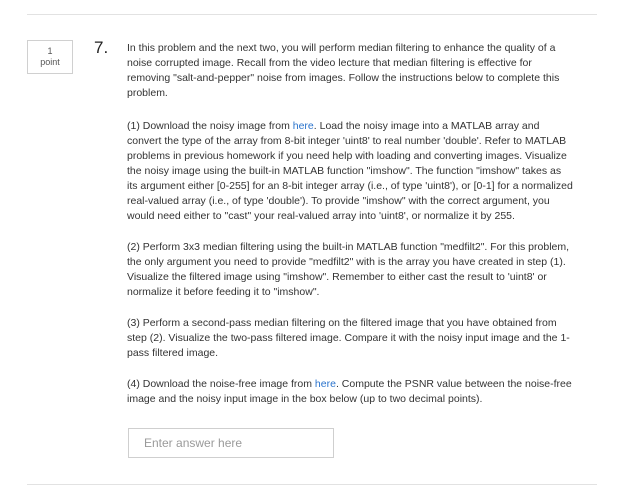  What do you see at coordinates (101, 47) in the screenshot?
I see `question-number: 7.` at bounding box center [101, 47].